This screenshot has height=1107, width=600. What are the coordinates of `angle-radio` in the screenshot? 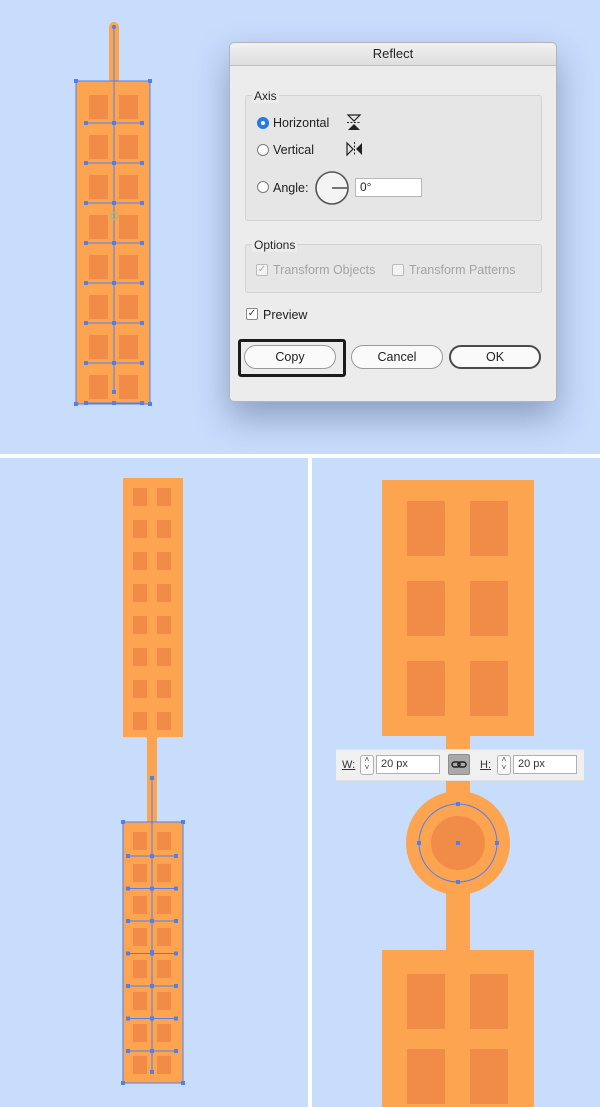 It's located at (263, 187).